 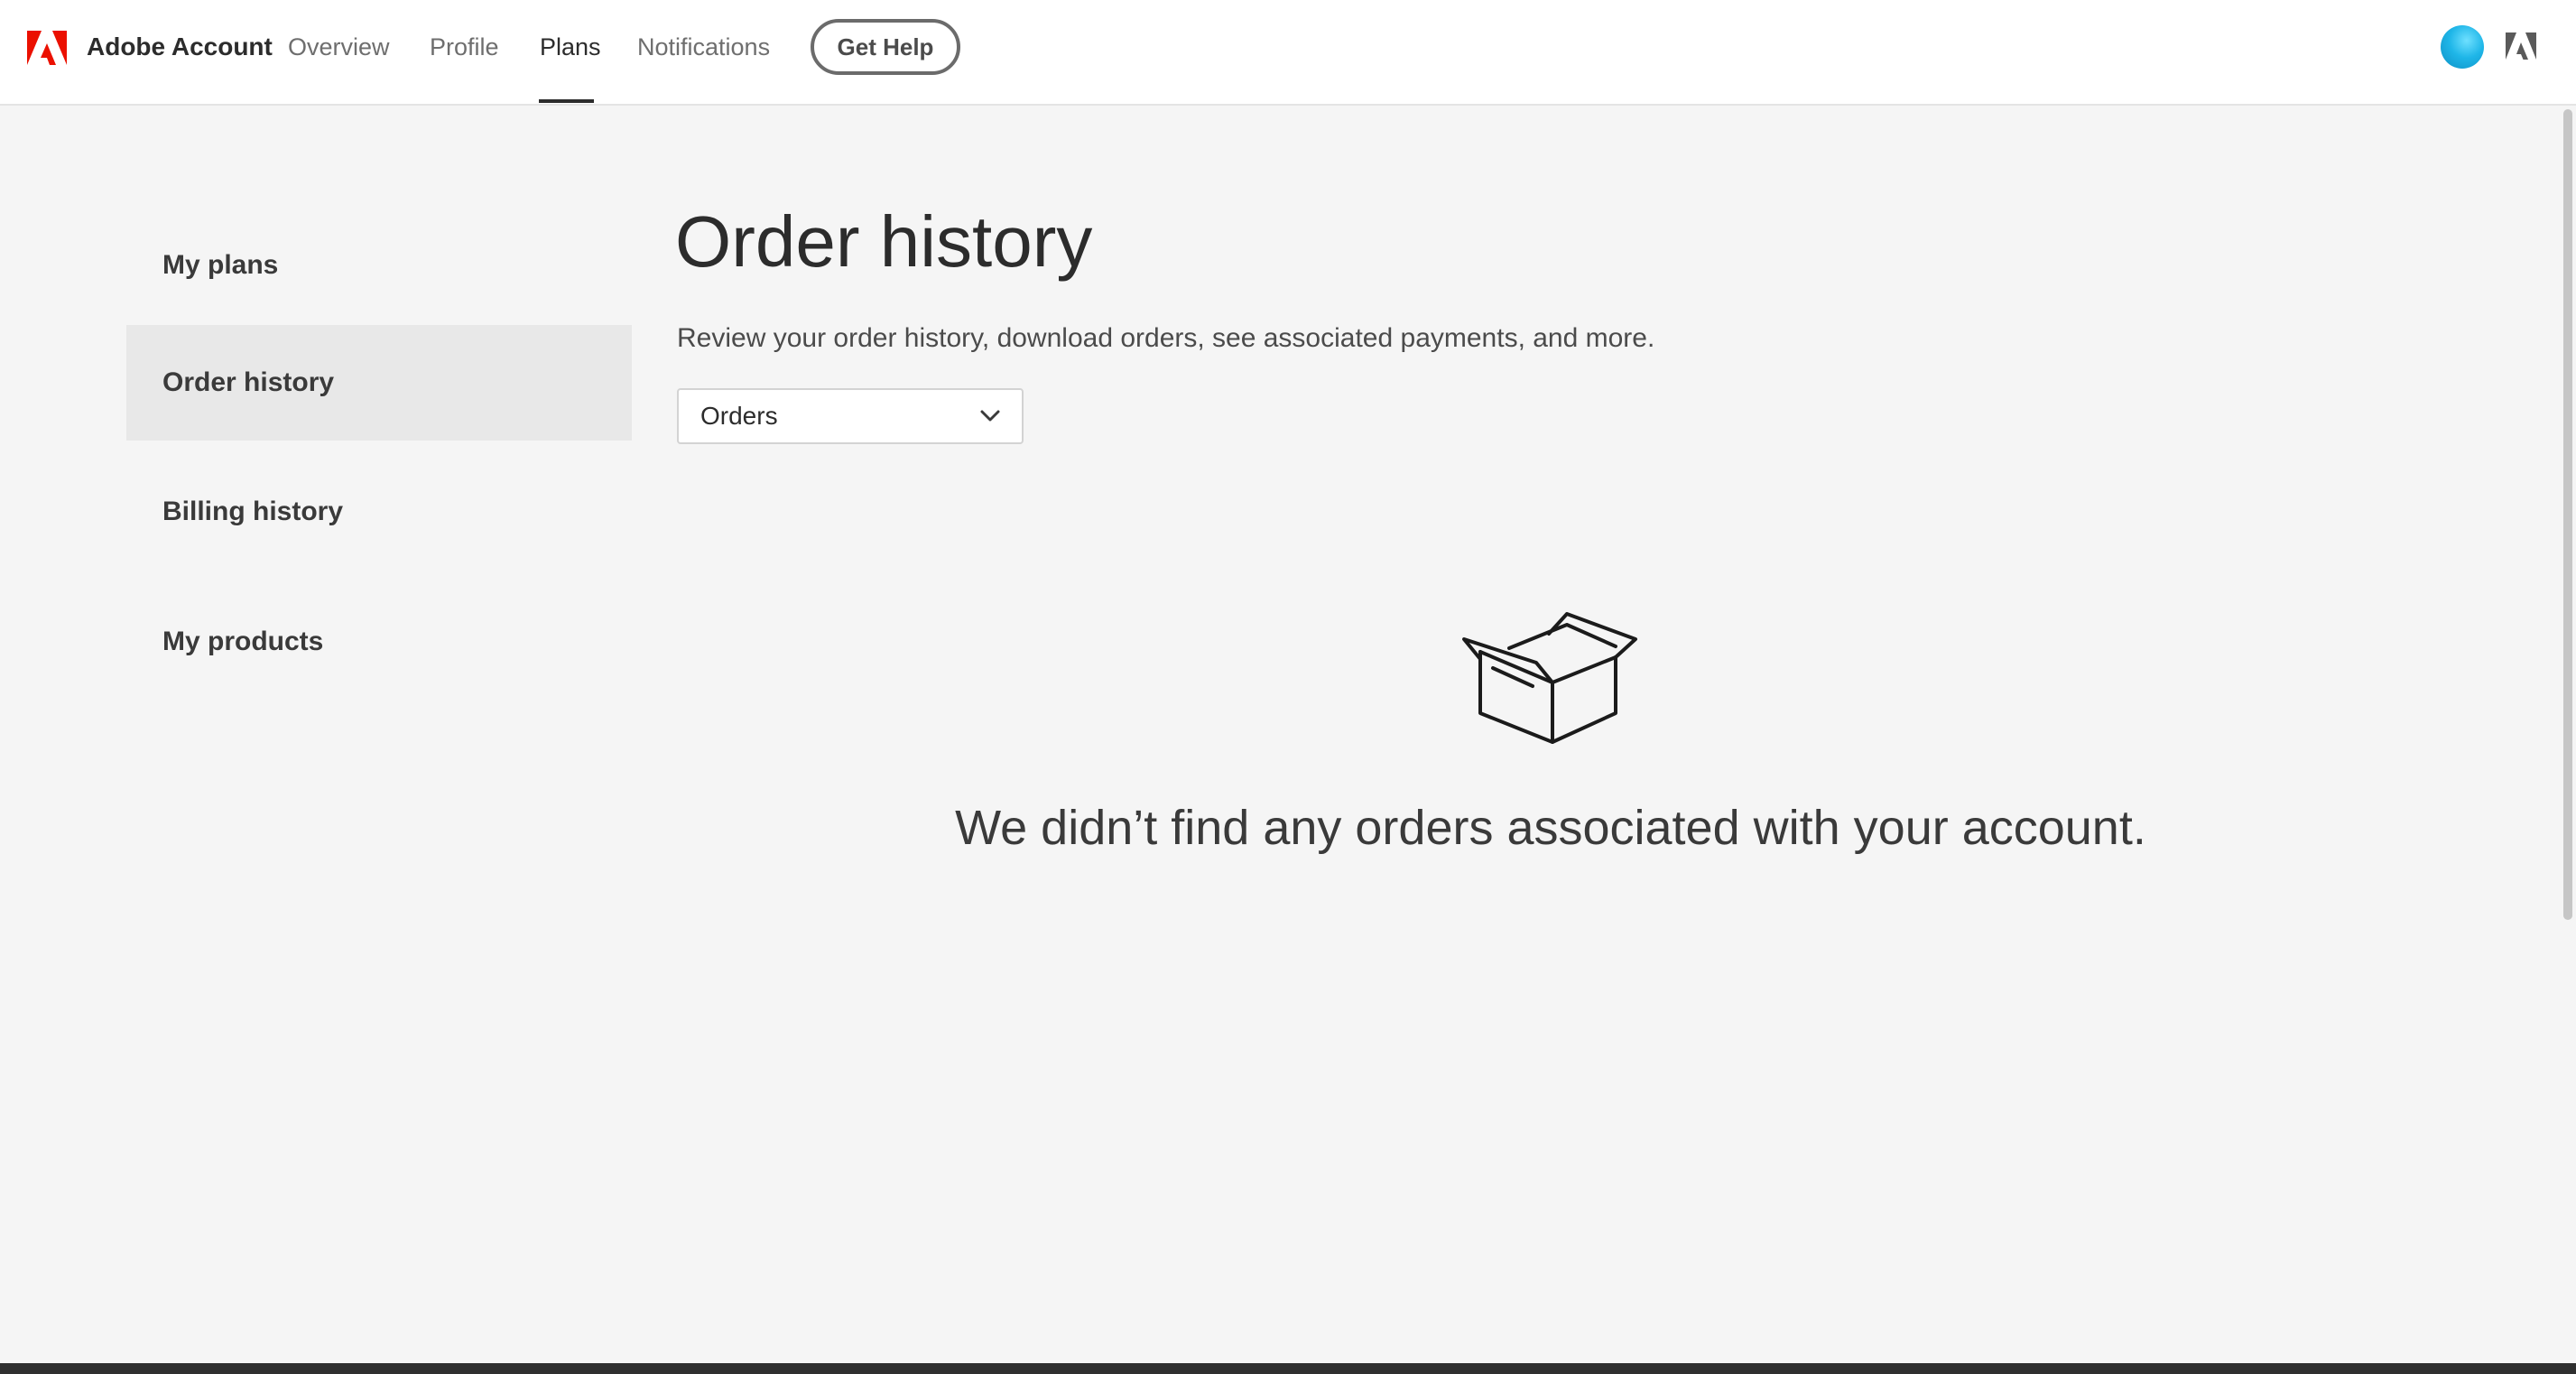 I want to click on nav-overview: Overview, so click(x=339, y=47).